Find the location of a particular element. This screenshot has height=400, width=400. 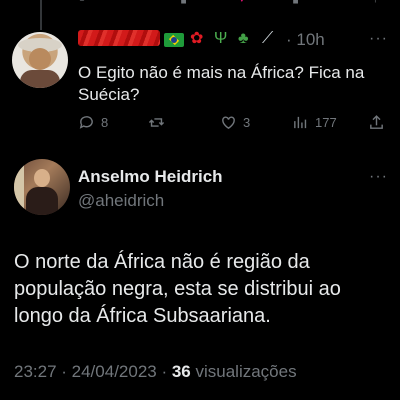

previous-tweet-actions: ○ ▮ ♥ ▮ ↑ is located at coordinates (200, 5).